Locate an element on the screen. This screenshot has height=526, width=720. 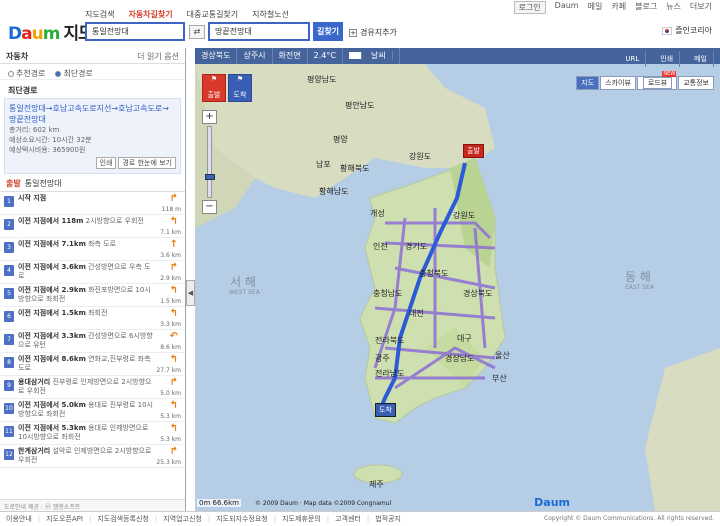
logo-letter: m is located at coordinates (51, 34).